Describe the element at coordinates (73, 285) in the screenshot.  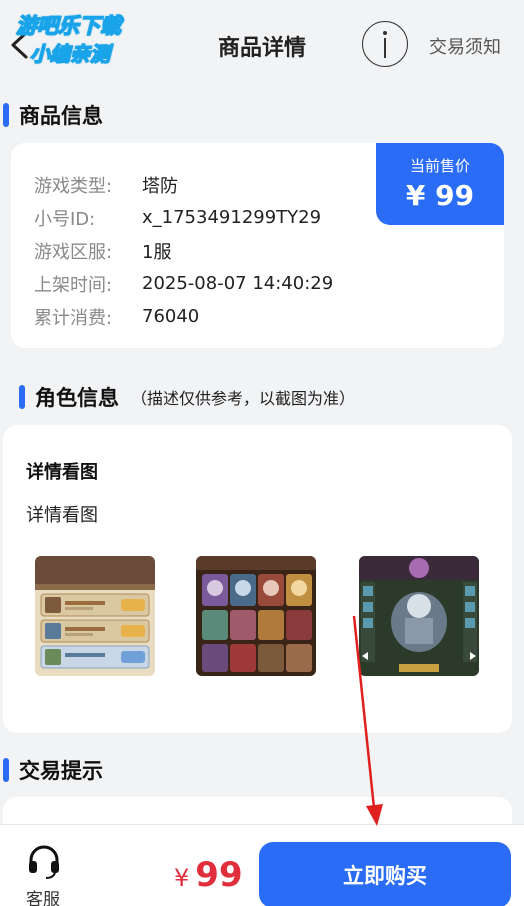
I see `attr-label: 上架时间:` at that location.